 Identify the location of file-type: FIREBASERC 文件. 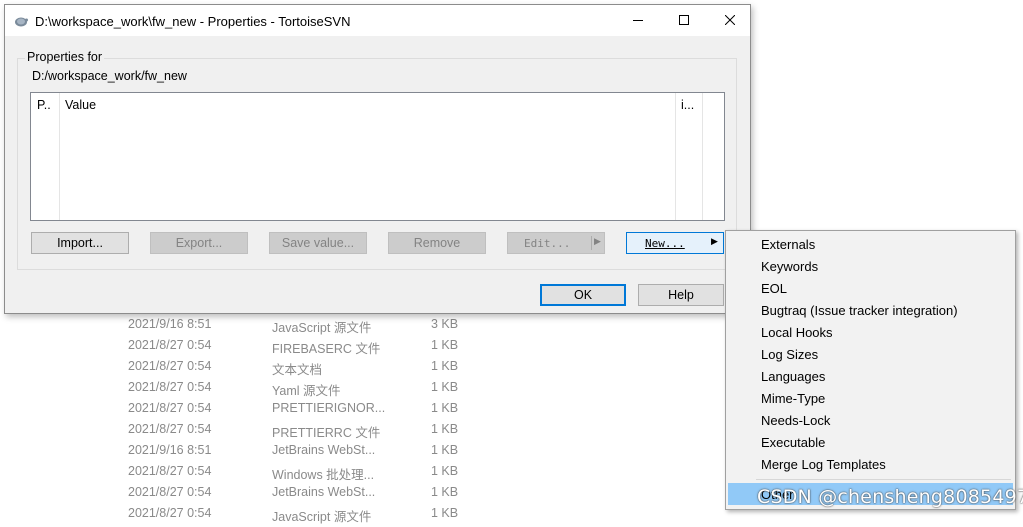
(326, 349).